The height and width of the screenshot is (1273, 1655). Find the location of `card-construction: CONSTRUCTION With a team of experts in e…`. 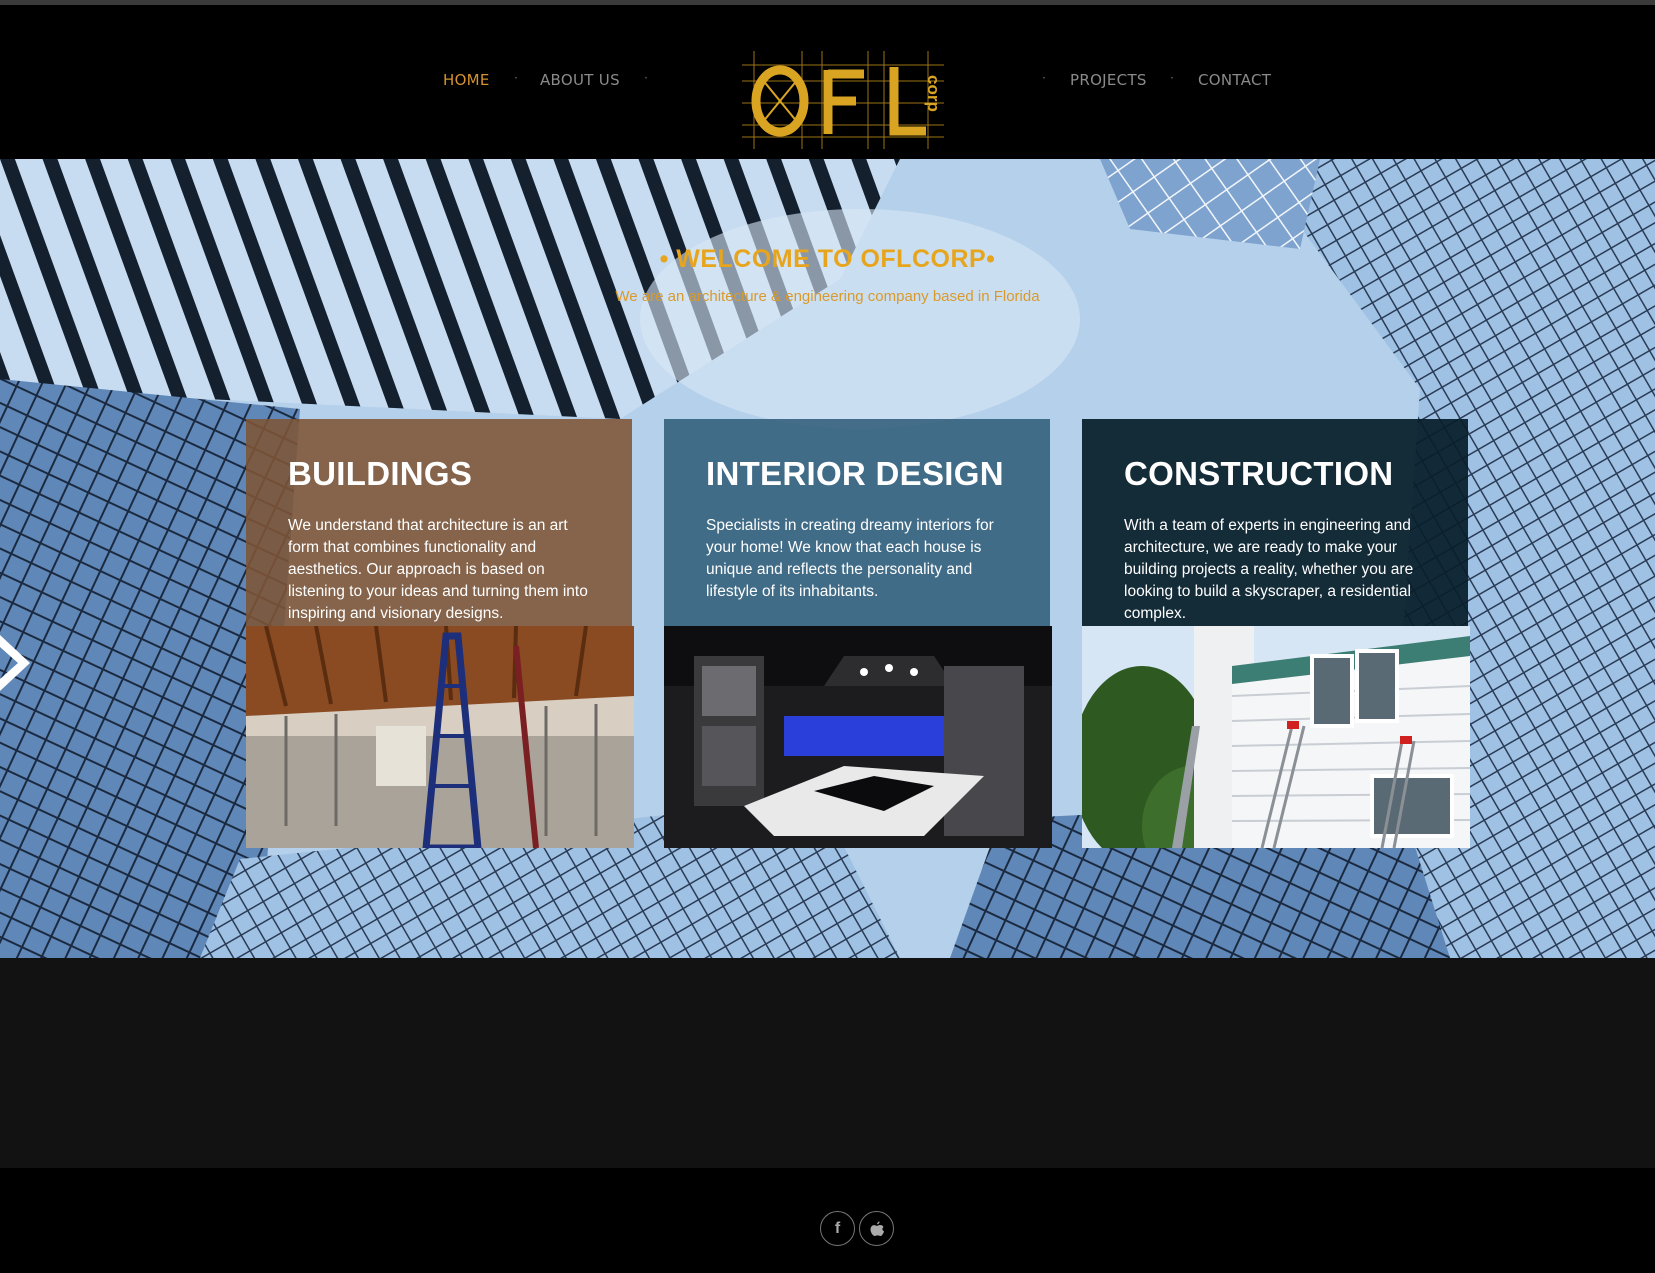

card-construction: CONSTRUCTION With a team of experts in e… is located at coordinates (1276, 633).